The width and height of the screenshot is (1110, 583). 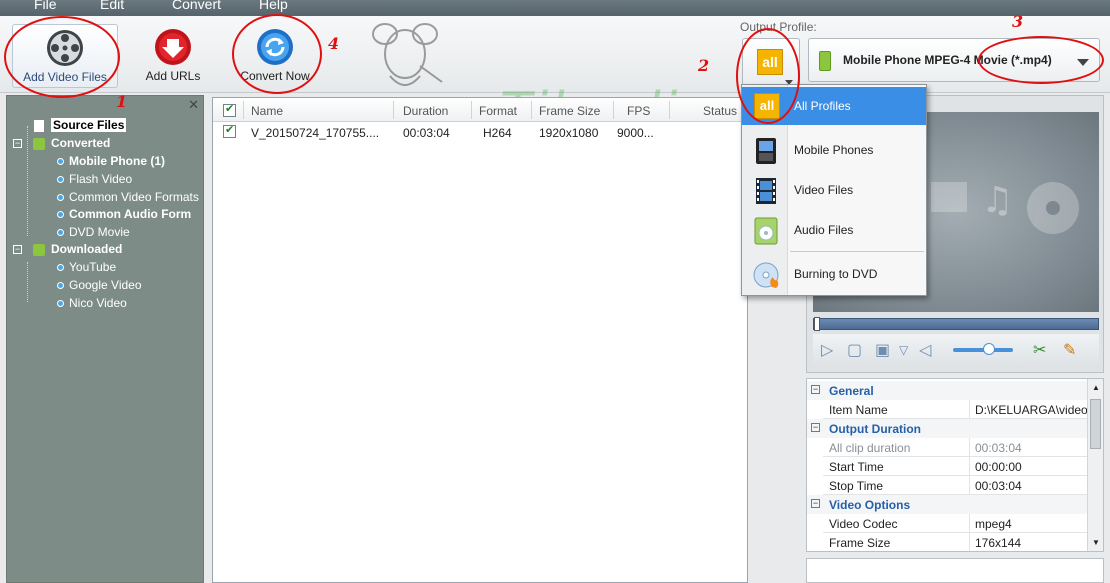 What do you see at coordinates (101, 179) in the screenshot?
I see `tree-item-label: Flash Video` at bounding box center [101, 179].